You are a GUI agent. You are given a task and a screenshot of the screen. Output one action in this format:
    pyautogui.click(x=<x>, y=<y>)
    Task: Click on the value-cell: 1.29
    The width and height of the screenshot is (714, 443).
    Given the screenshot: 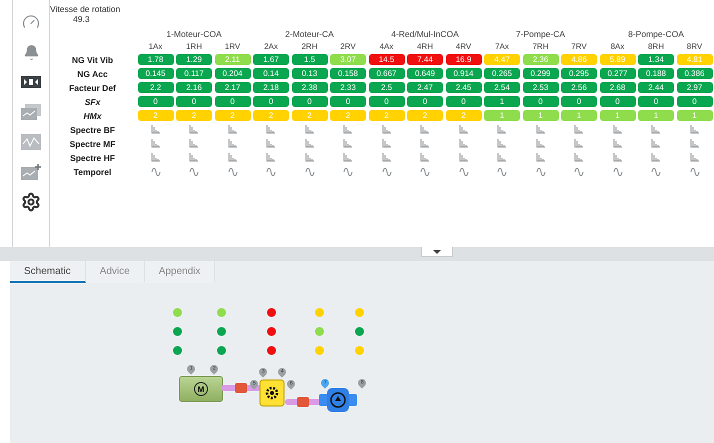 What is the action you would take?
    pyautogui.click(x=194, y=59)
    